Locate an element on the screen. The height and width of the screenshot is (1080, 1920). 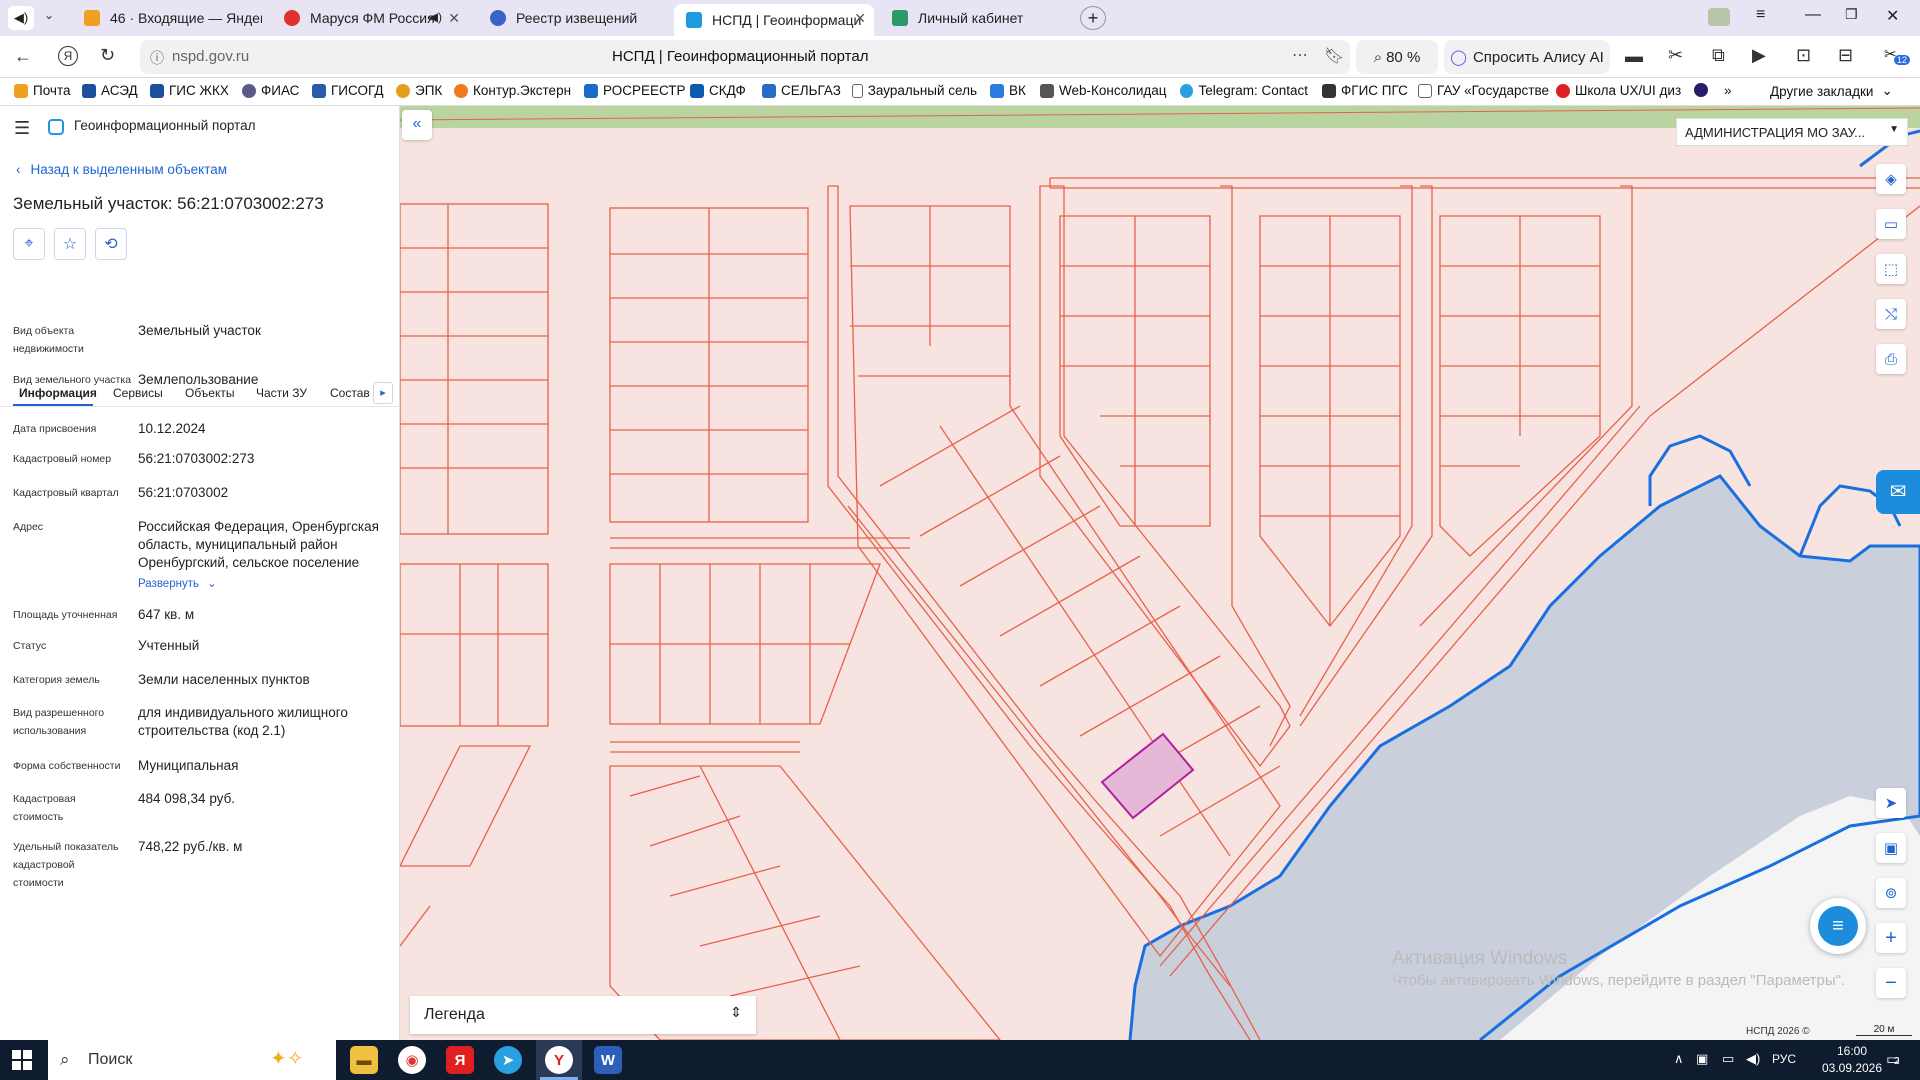
bookmark-gau: ГАУ «Государстве is located at coordinates (1487, 90).